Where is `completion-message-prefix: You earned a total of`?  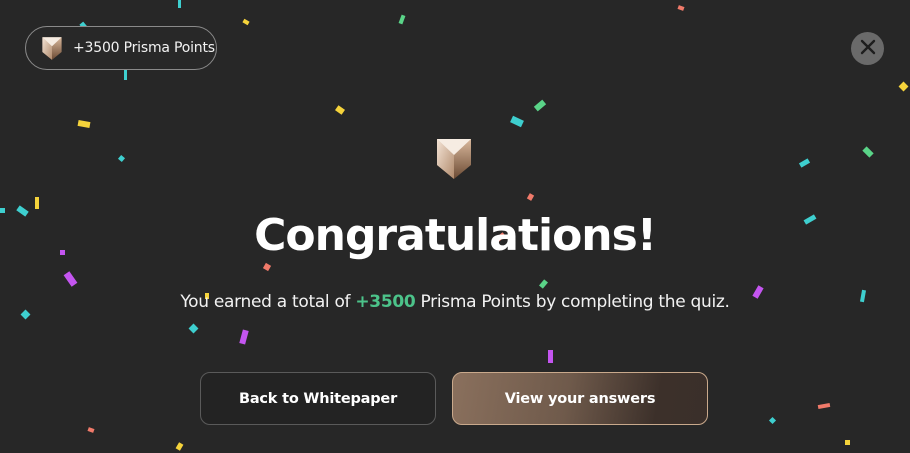 completion-message-prefix: You earned a total of is located at coordinates (268, 302).